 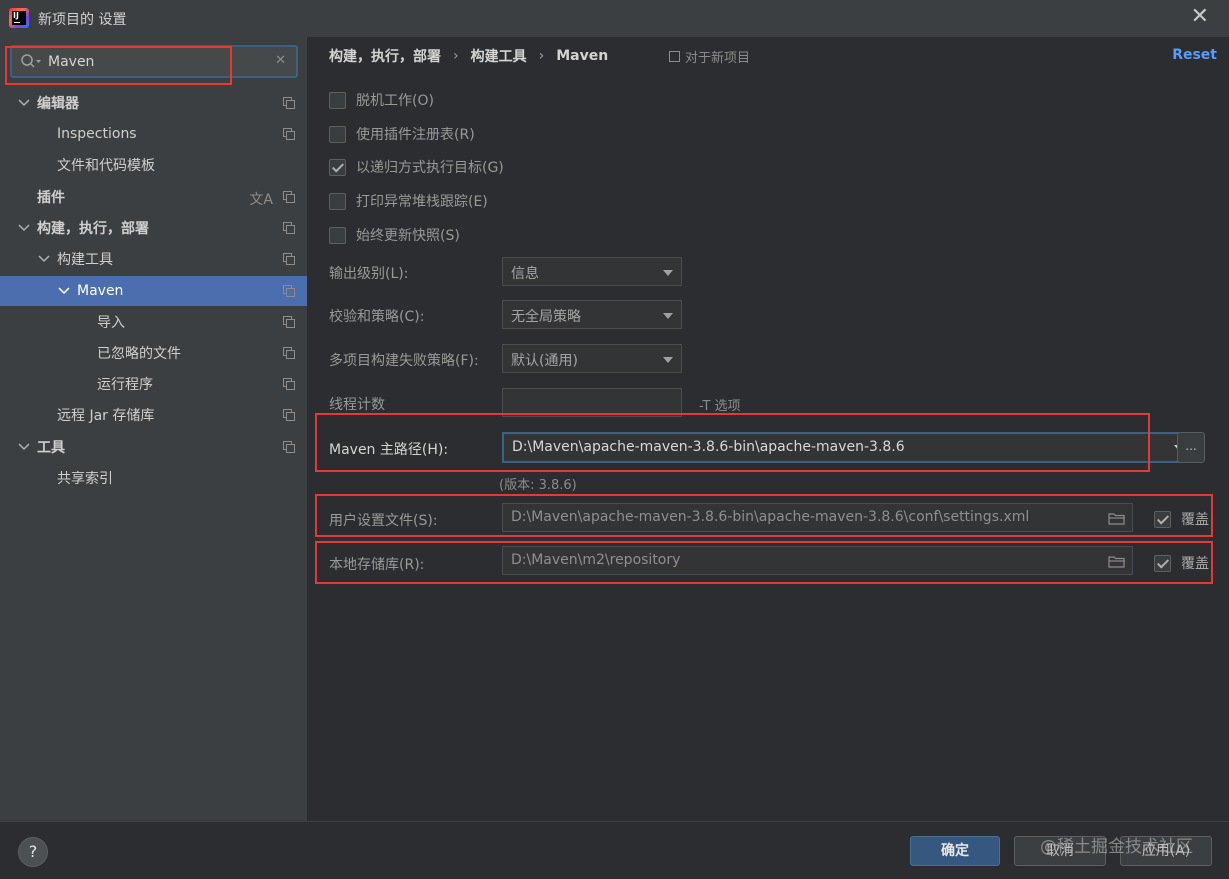 What do you see at coordinates (546, 317) in the screenshot?
I see `checksum-policy-value: 无全局策略` at bounding box center [546, 317].